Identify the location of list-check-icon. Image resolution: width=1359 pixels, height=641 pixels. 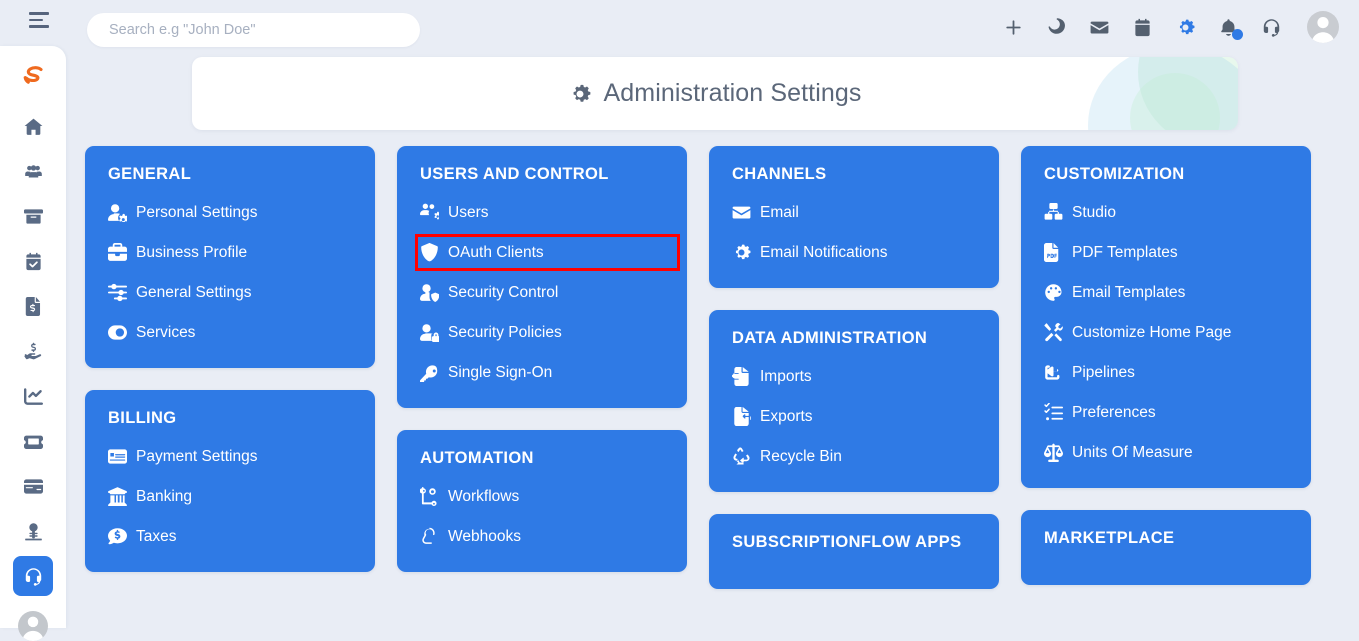
(1053, 412).